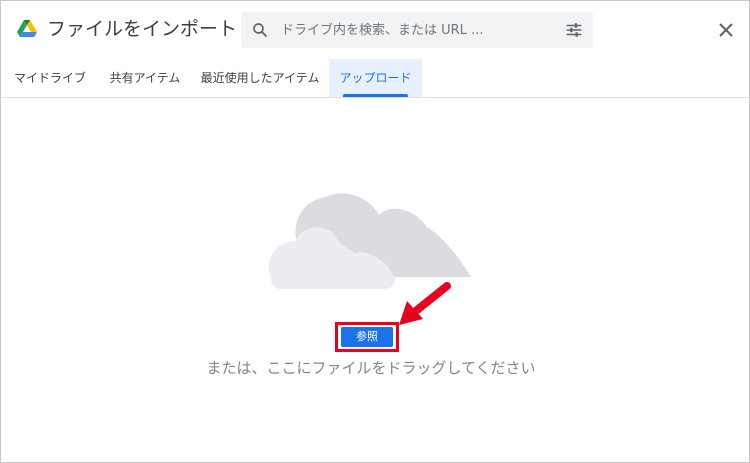 The width and height of the screenshot is (750, 463). I want to click on tune-icon, so click(574, 30).